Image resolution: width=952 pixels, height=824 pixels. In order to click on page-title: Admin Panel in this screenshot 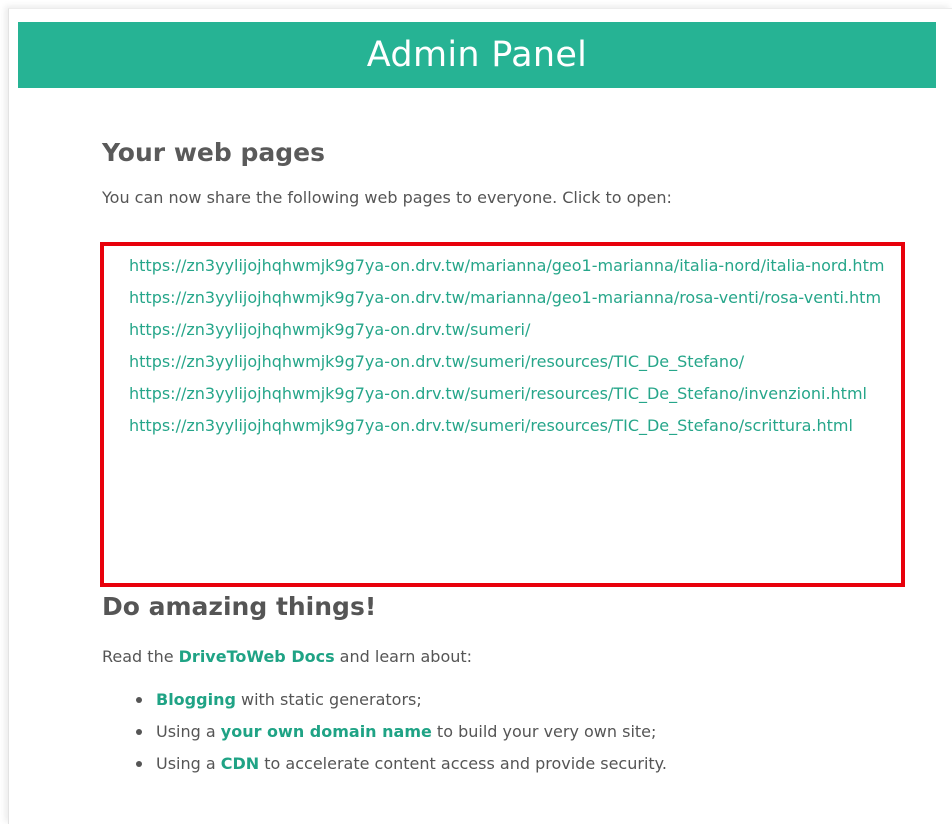, I will do `click(477, 55)`.